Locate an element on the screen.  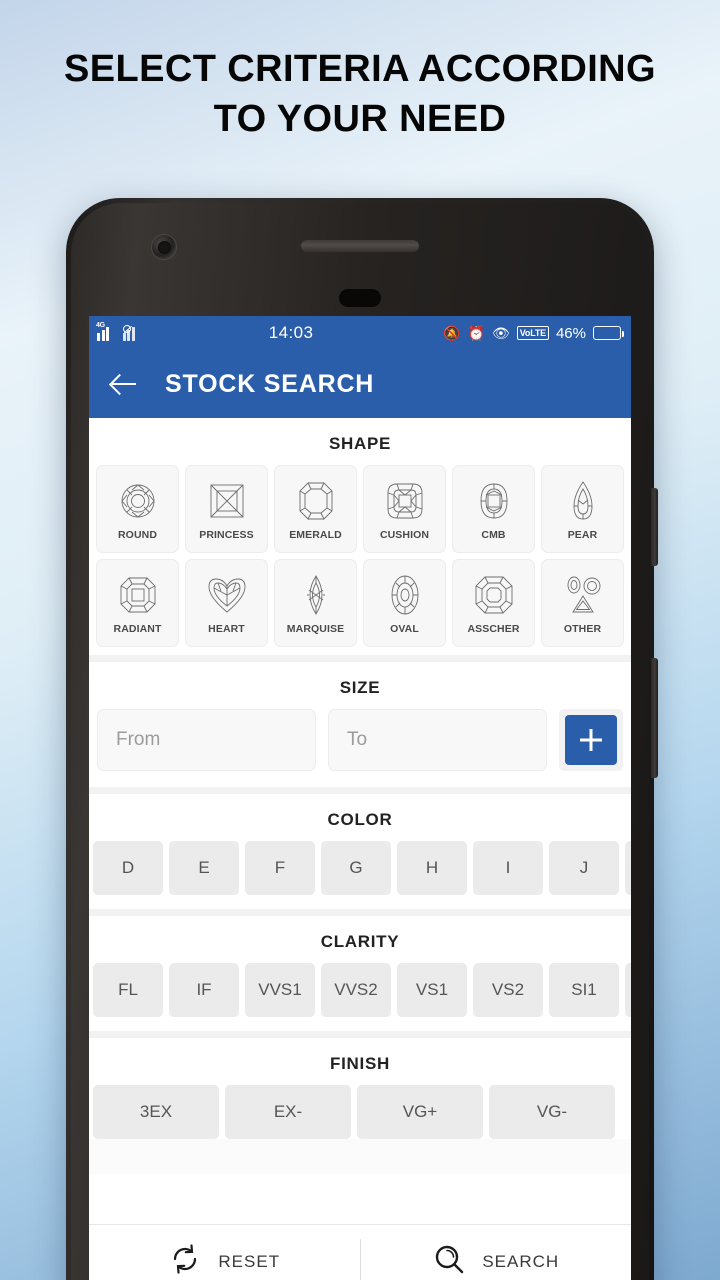
clarity-chip-partial is located at coordinates (628, 990).